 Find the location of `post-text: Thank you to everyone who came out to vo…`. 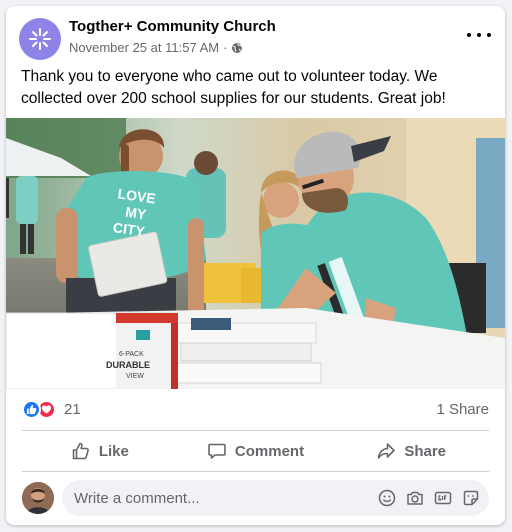

post-text: Thank you to everyone who came out to vo… is located at coordinates (233, 87).